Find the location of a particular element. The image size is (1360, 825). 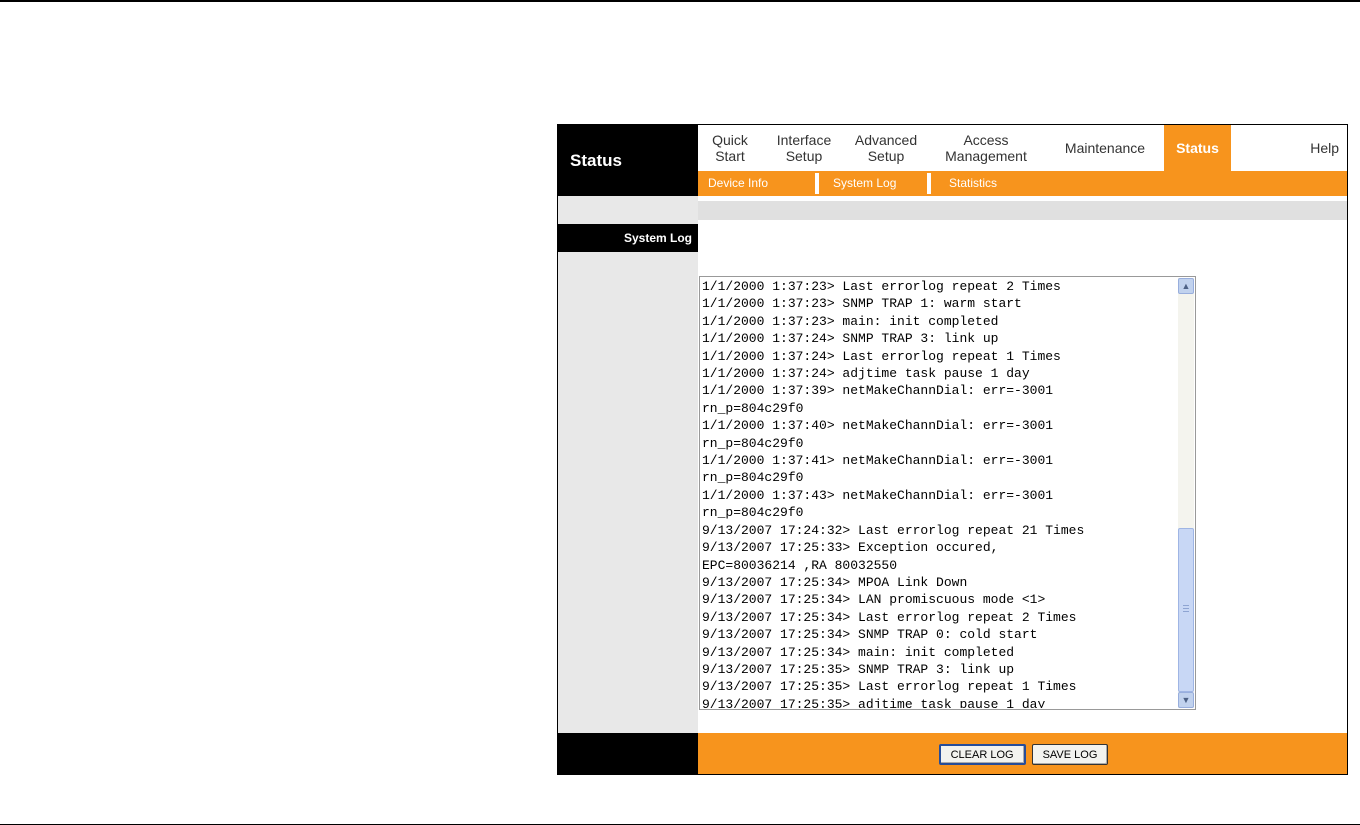

nav-advanced-setup: Advanced Setup is located at coordinates (886, 148).